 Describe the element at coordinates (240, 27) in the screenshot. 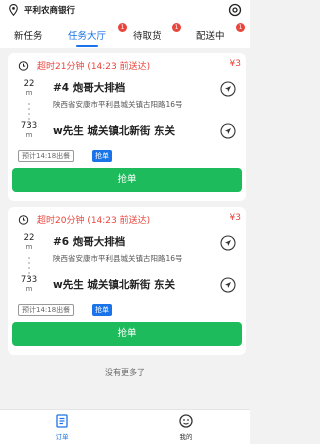

I see `tab-delivering-badge: 1` at that location.